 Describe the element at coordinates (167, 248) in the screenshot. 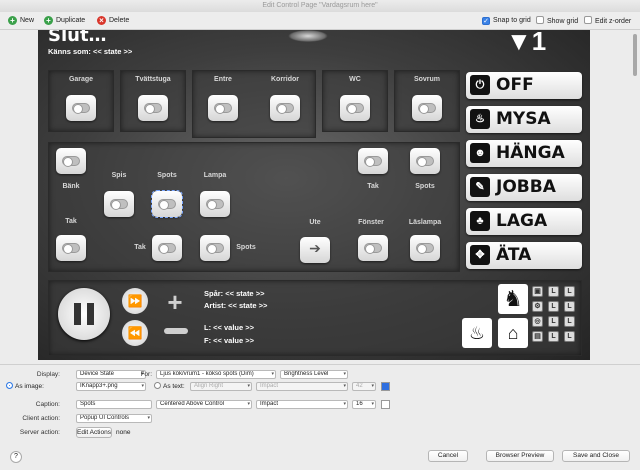

I see `toggle-tak-mid` at that location.